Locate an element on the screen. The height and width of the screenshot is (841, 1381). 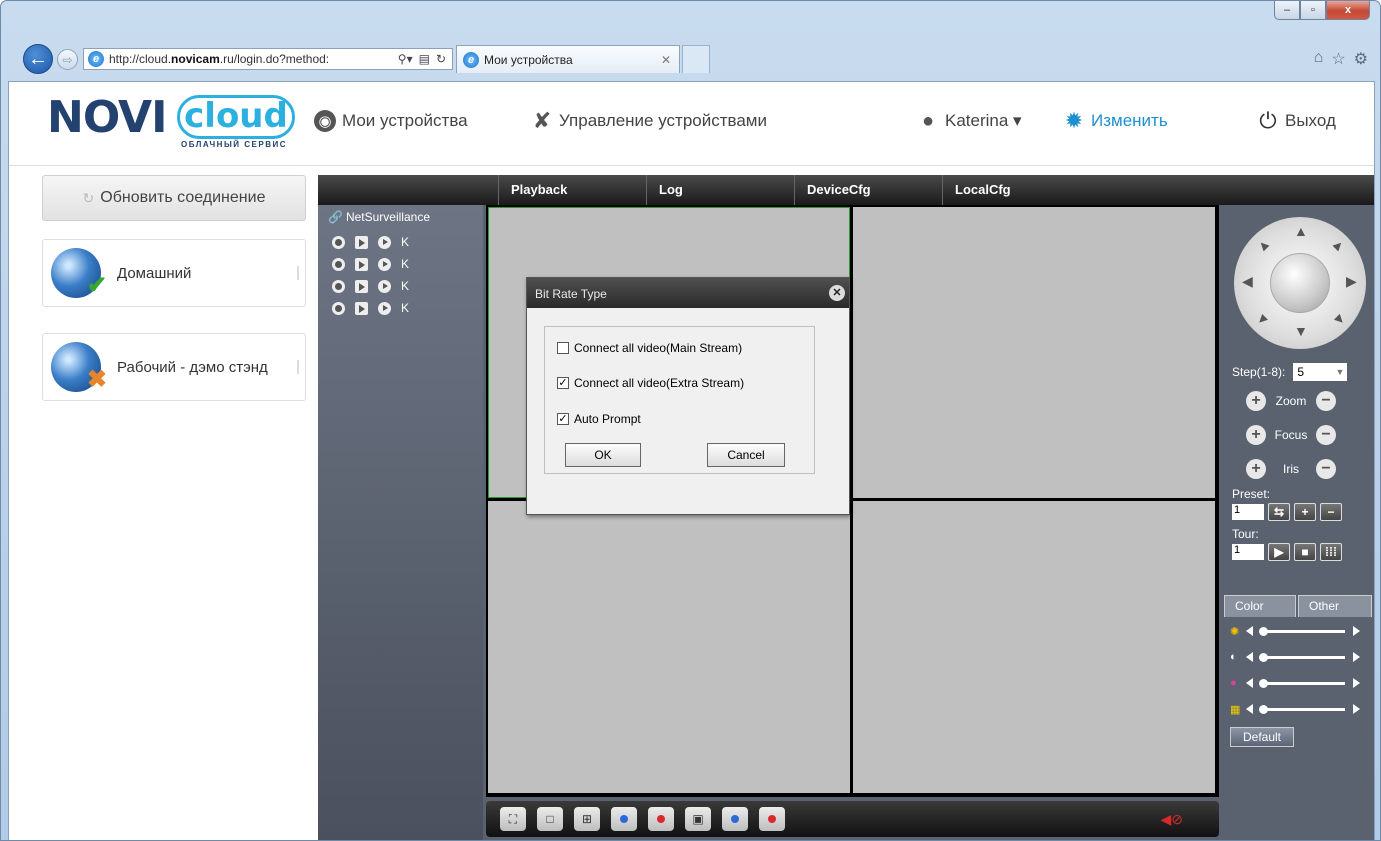
cancel-button: Cancel is located at coordinates (746, 455).